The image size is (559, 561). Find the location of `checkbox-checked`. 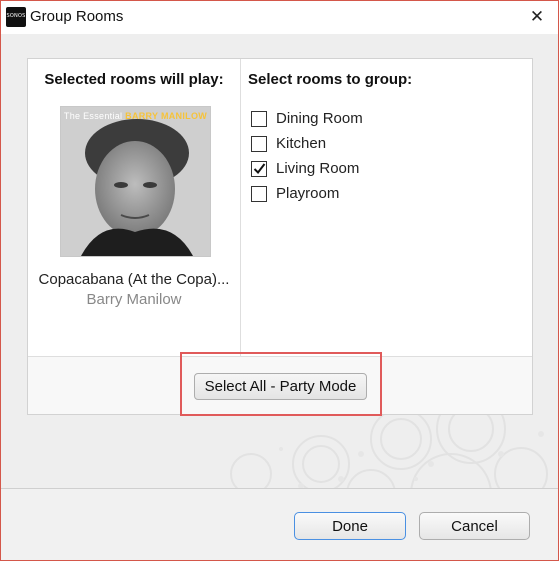

checkbox-checked is located at coordinates (259, 168).